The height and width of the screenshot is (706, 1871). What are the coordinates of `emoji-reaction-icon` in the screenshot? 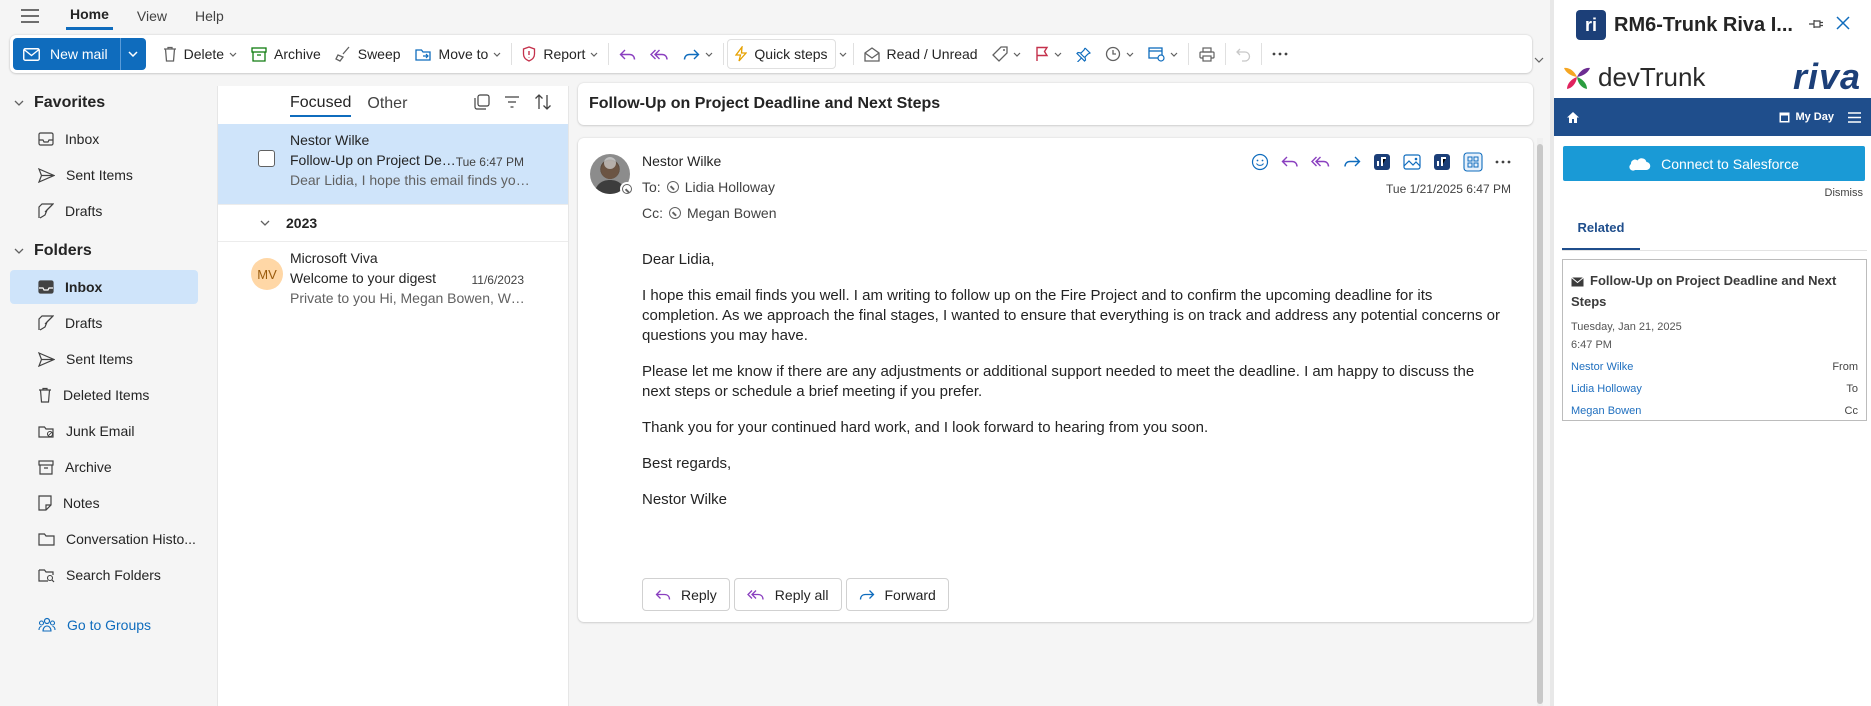 It's located at (1260, 162).